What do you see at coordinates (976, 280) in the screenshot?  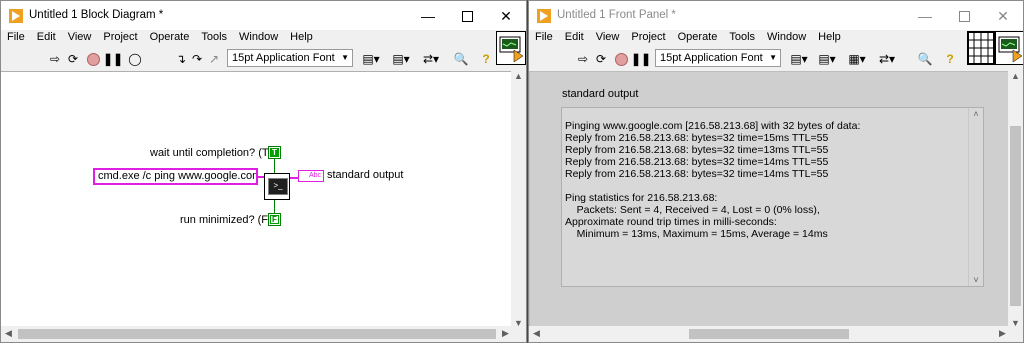 I see `scroll-down-arrow-icon: ˅` at bounding box center [976, 280].